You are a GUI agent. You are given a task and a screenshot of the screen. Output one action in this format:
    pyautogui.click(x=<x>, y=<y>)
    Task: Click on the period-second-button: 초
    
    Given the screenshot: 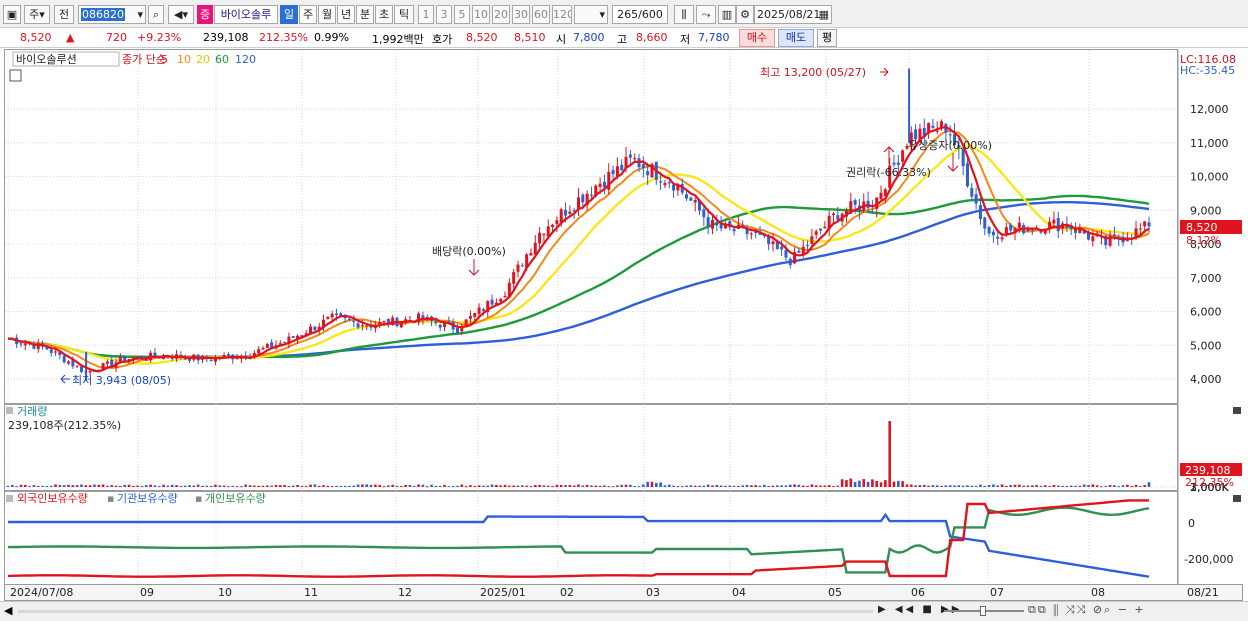 What is the action you would take?
    pyautogui.click(x=384, y=14)
    